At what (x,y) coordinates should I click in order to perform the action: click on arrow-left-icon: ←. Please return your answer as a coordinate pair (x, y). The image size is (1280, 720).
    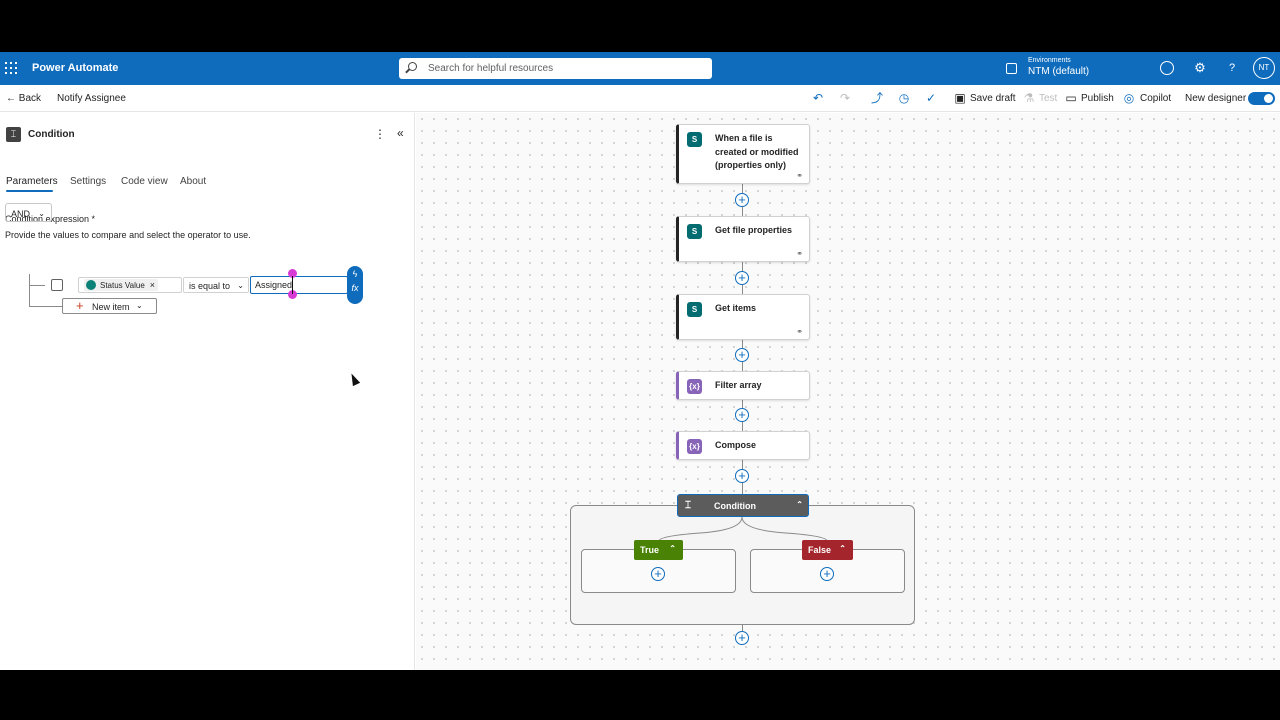
    Looking at the image, I should click on (11, 98).